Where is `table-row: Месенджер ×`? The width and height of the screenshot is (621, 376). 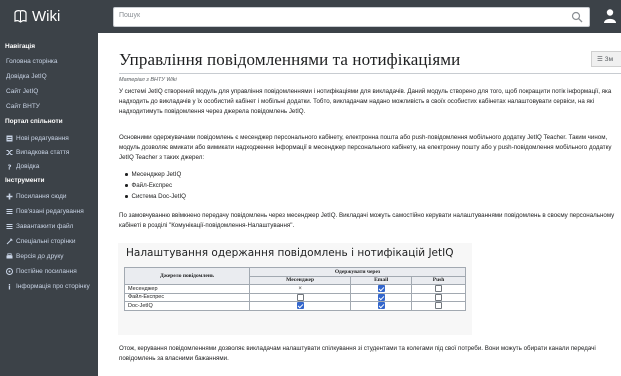
table-row: Месенджер × is located at coordinates (295, 289).